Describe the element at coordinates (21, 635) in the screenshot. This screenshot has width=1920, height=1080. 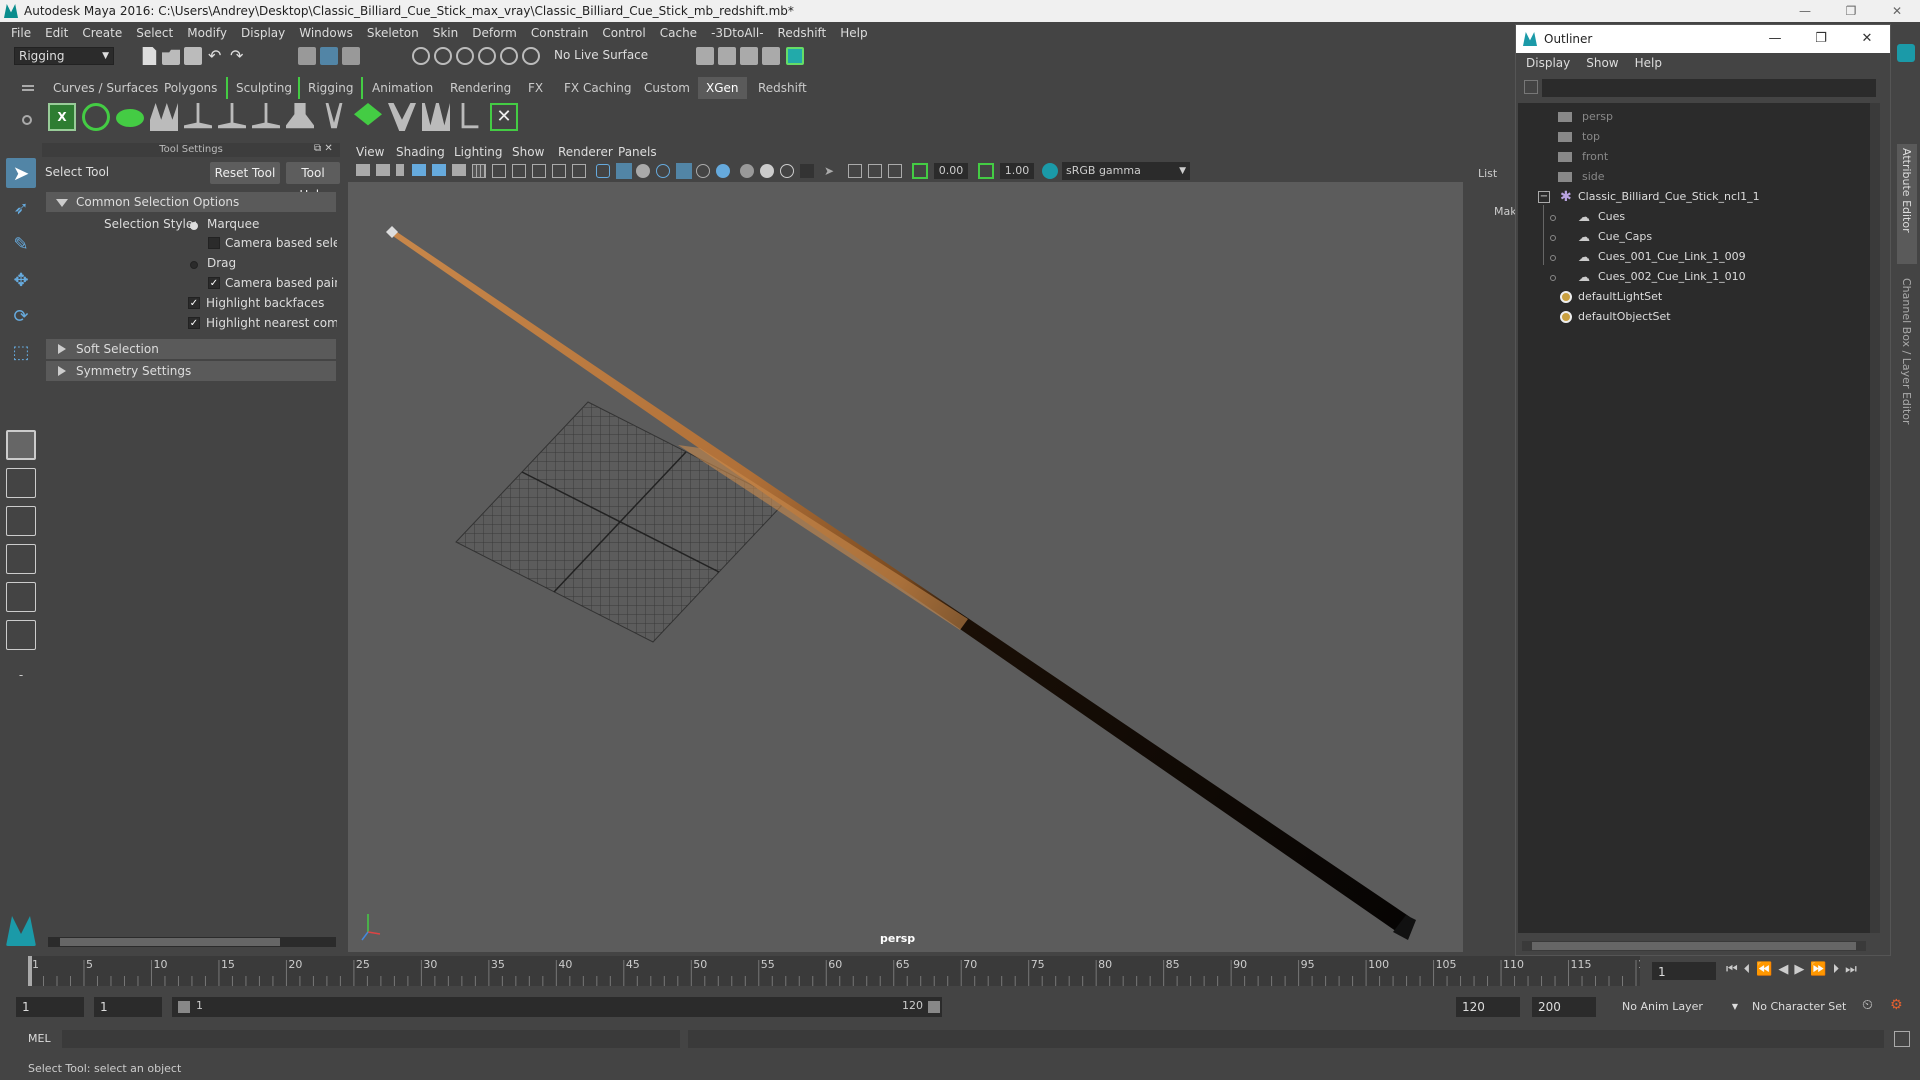
I see `outliner-persp-layout-icon` at that location.